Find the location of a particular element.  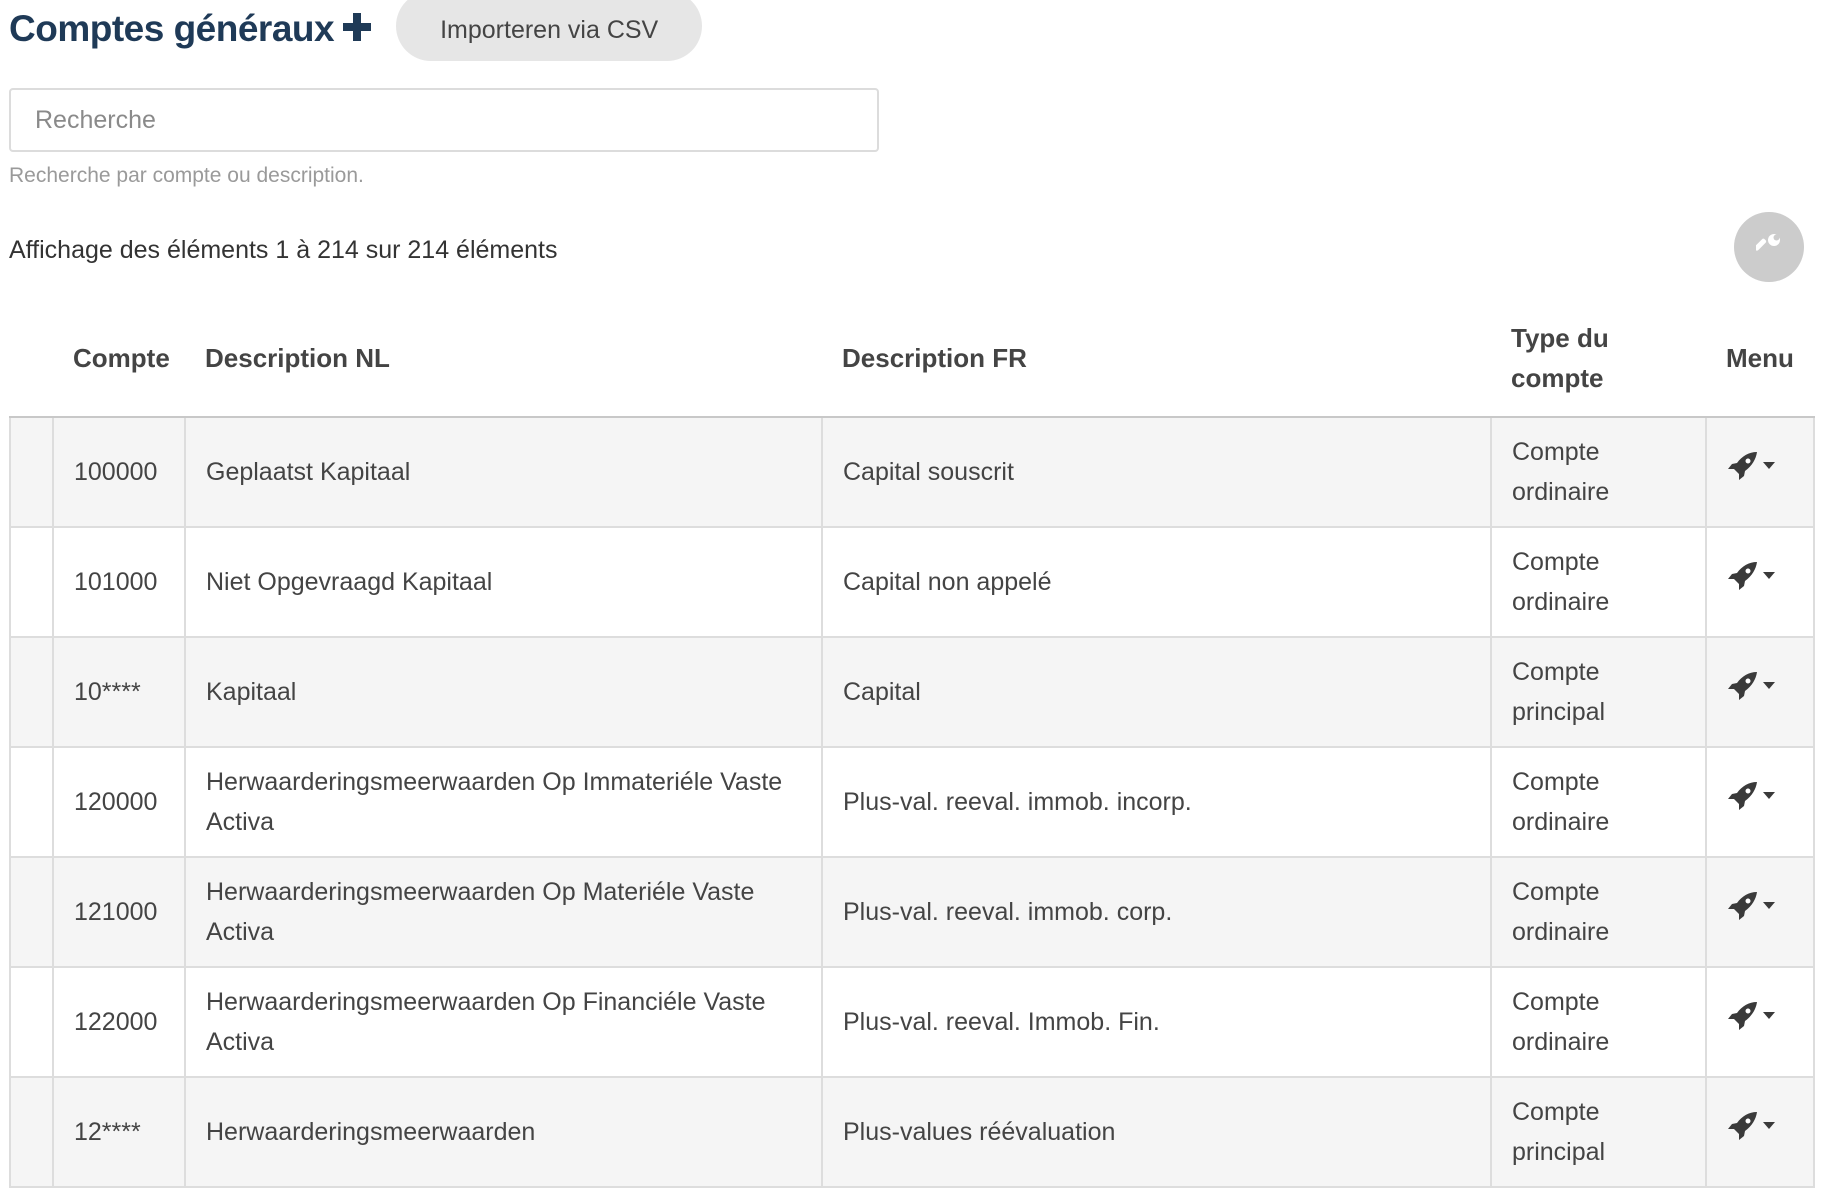

account-cell: 10**** is located at coordinates (119, 692).